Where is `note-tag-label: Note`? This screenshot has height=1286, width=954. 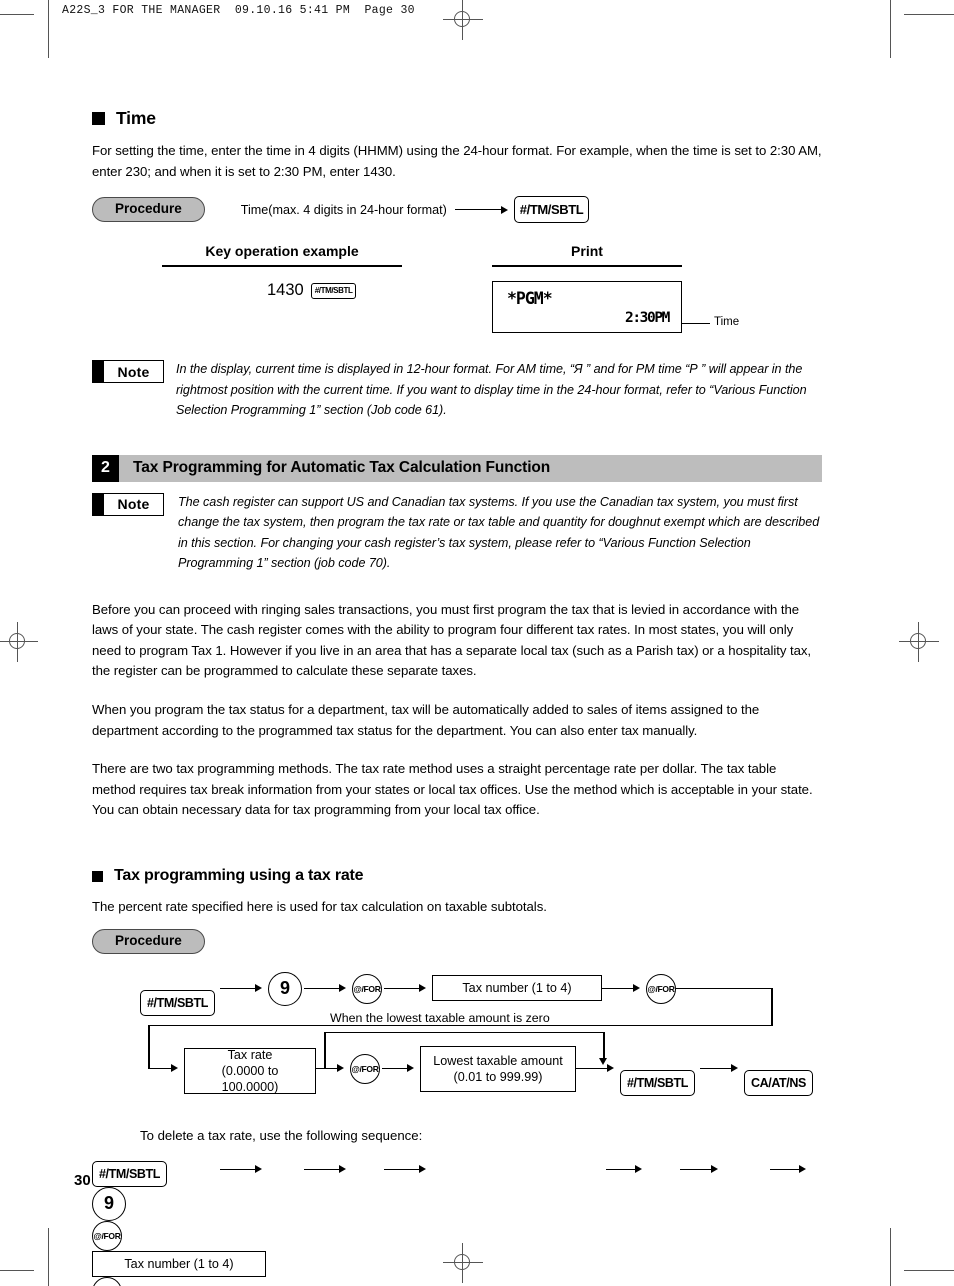
note-tag-label: Note is located at coordinates (133, 504).